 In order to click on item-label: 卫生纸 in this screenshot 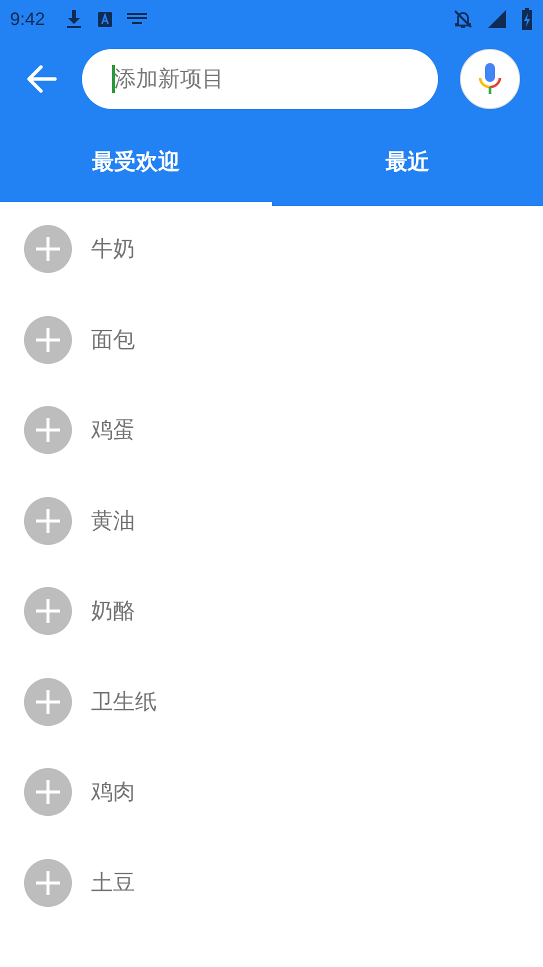, I will do `click(124, 701)`.